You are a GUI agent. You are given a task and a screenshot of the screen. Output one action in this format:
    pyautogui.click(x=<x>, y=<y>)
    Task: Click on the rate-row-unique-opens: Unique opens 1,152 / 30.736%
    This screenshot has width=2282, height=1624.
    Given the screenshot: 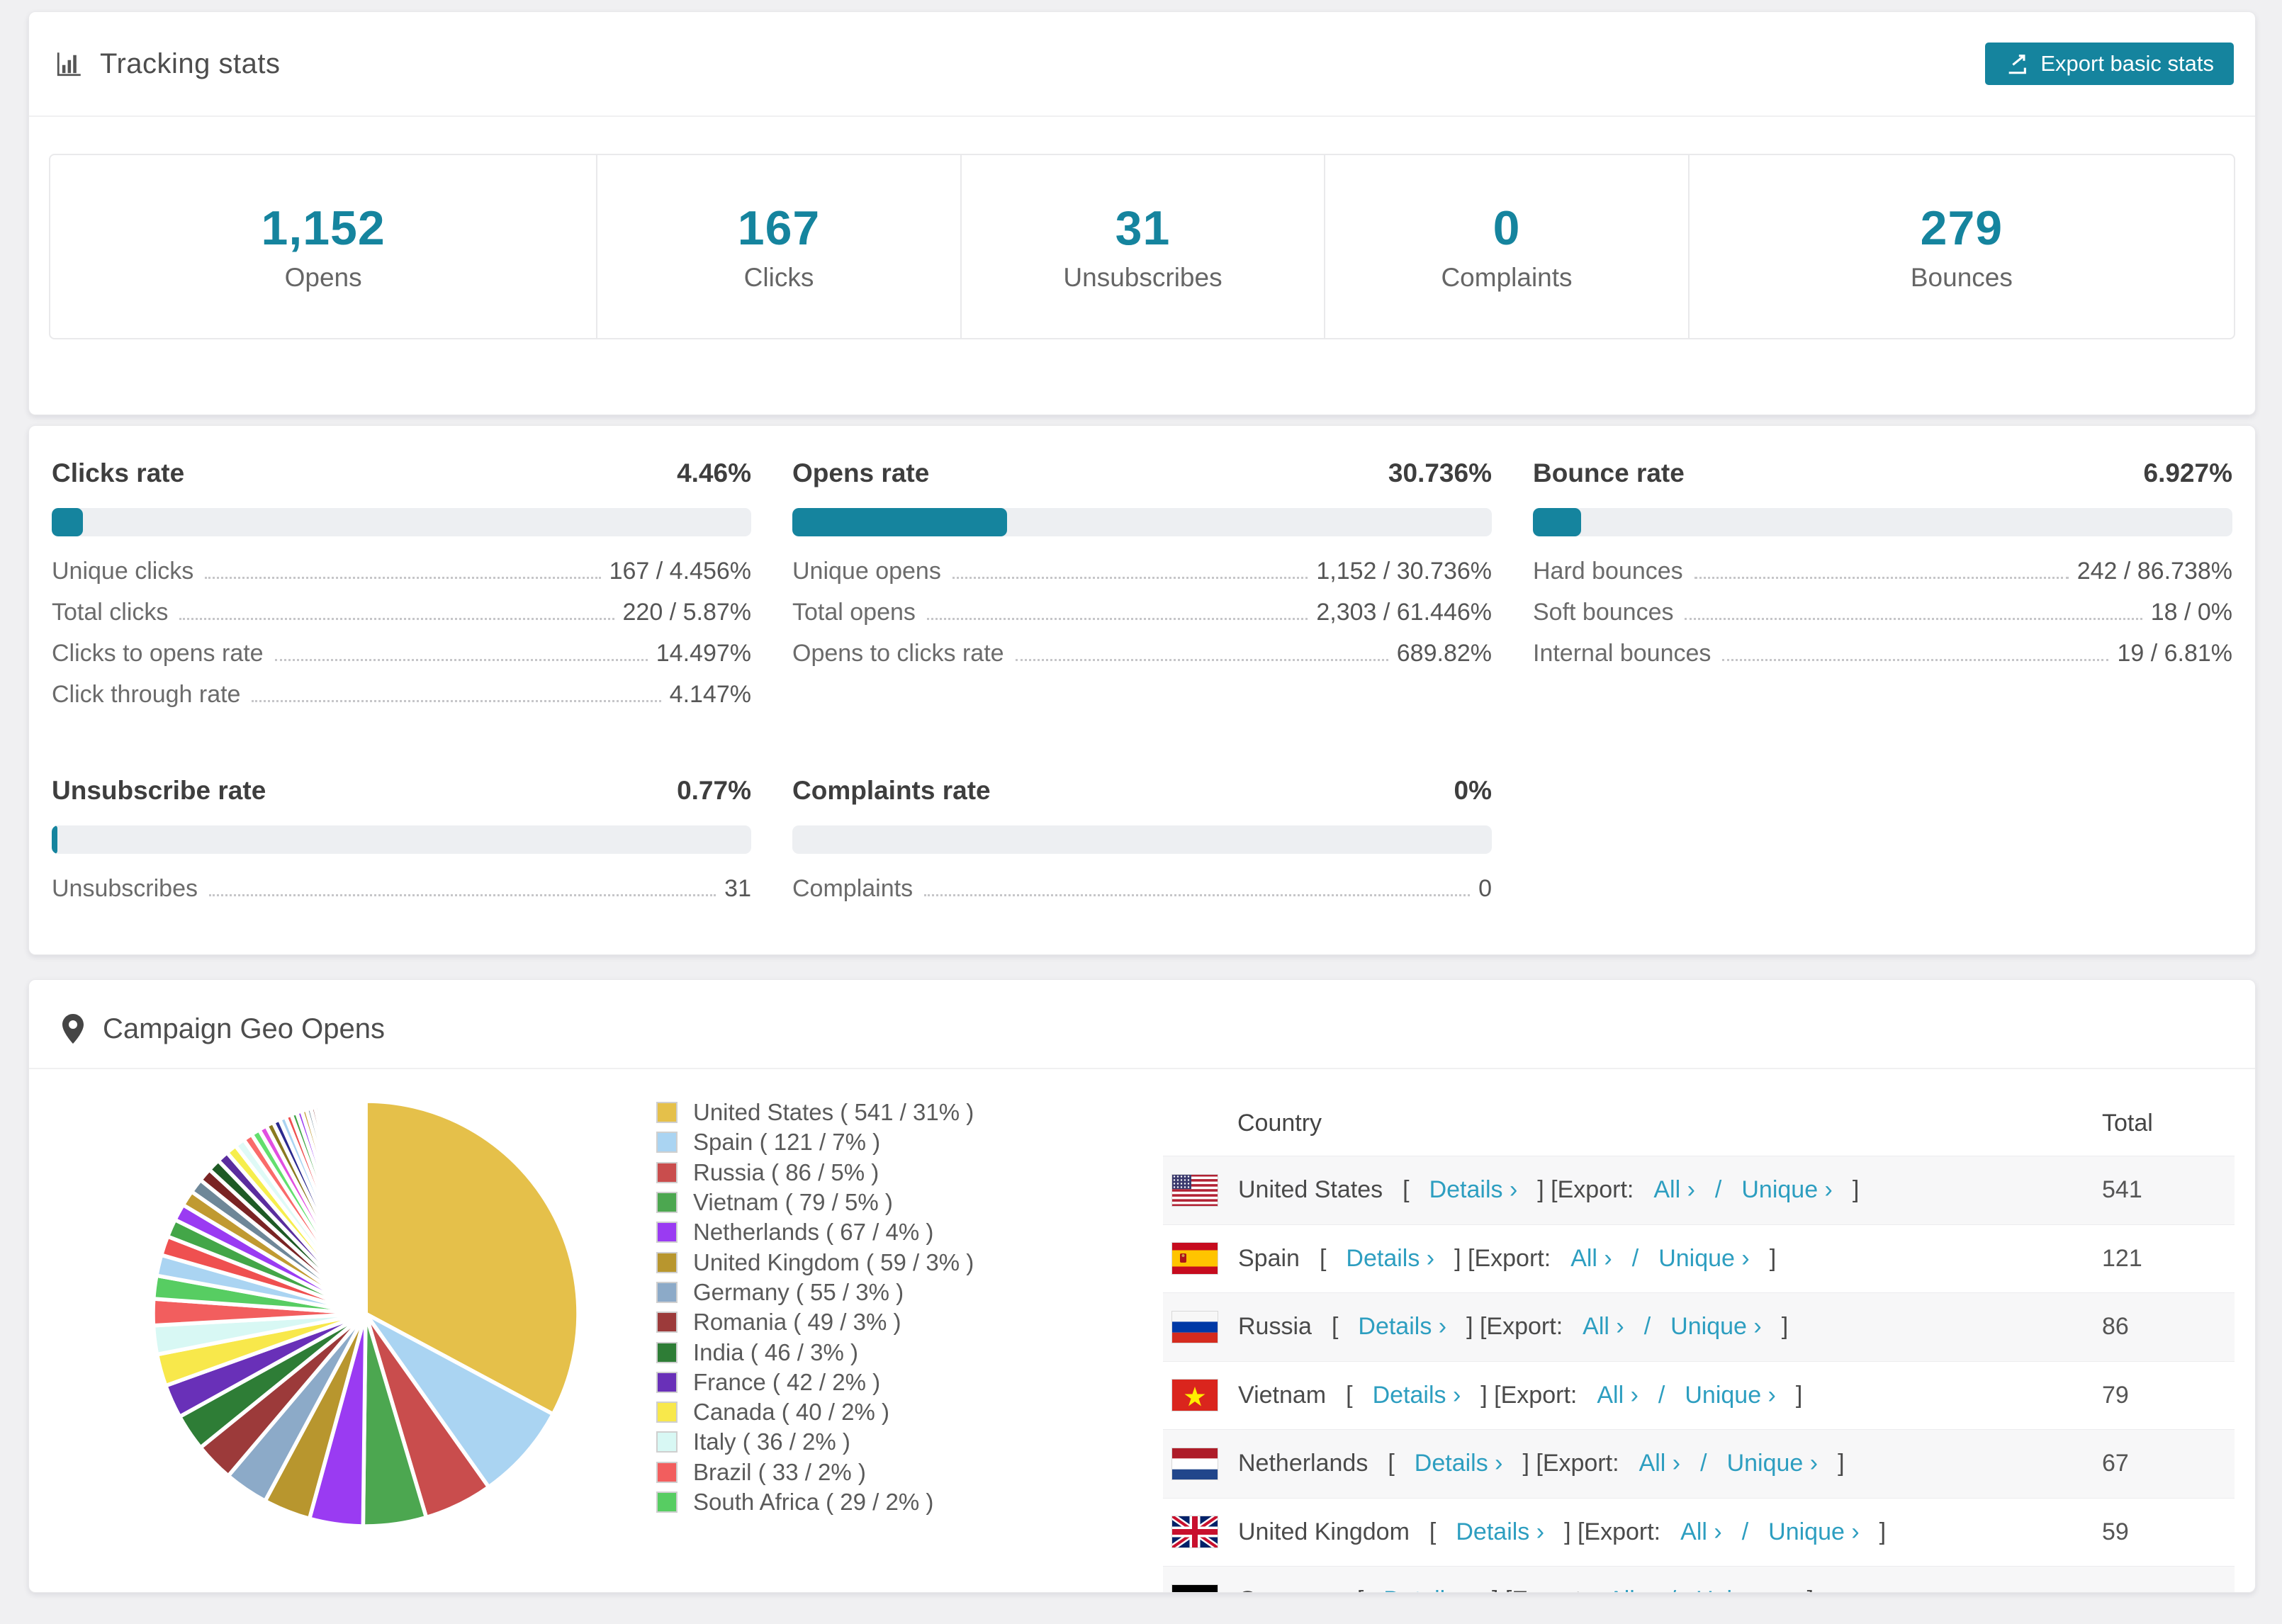 What is the action you would take?
    pyautogui.click(x=1142, y=579)
    